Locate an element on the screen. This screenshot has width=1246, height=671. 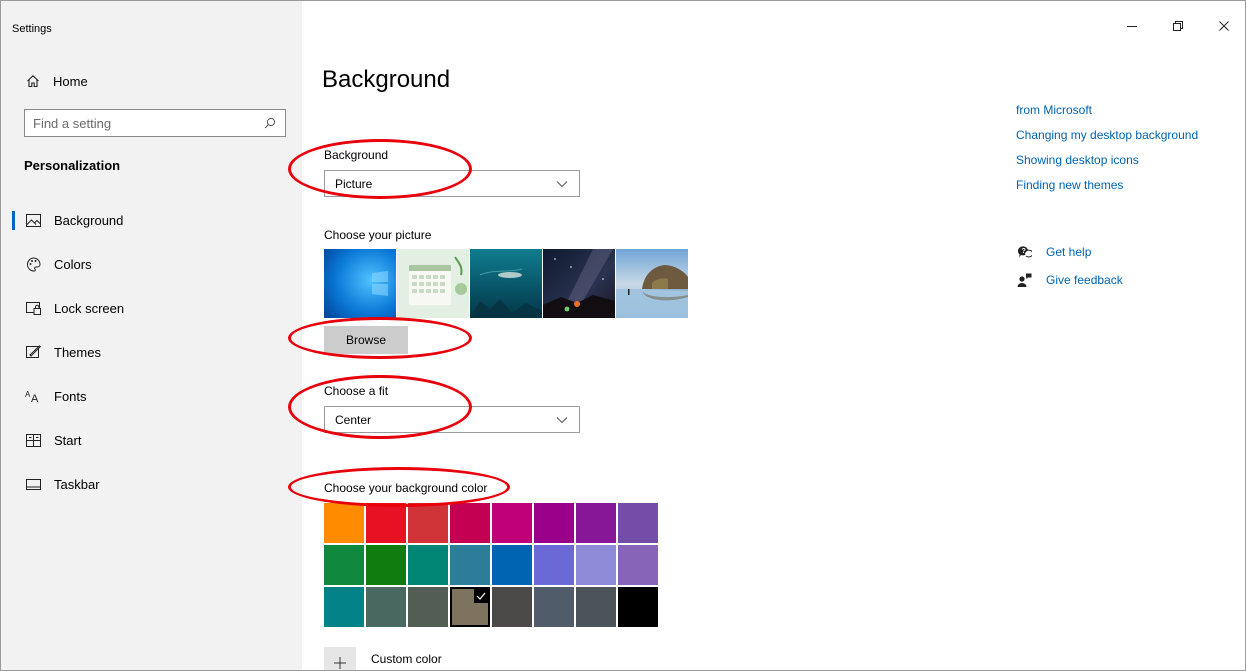
section-title: Personalization is located at coordinates (72, 165).